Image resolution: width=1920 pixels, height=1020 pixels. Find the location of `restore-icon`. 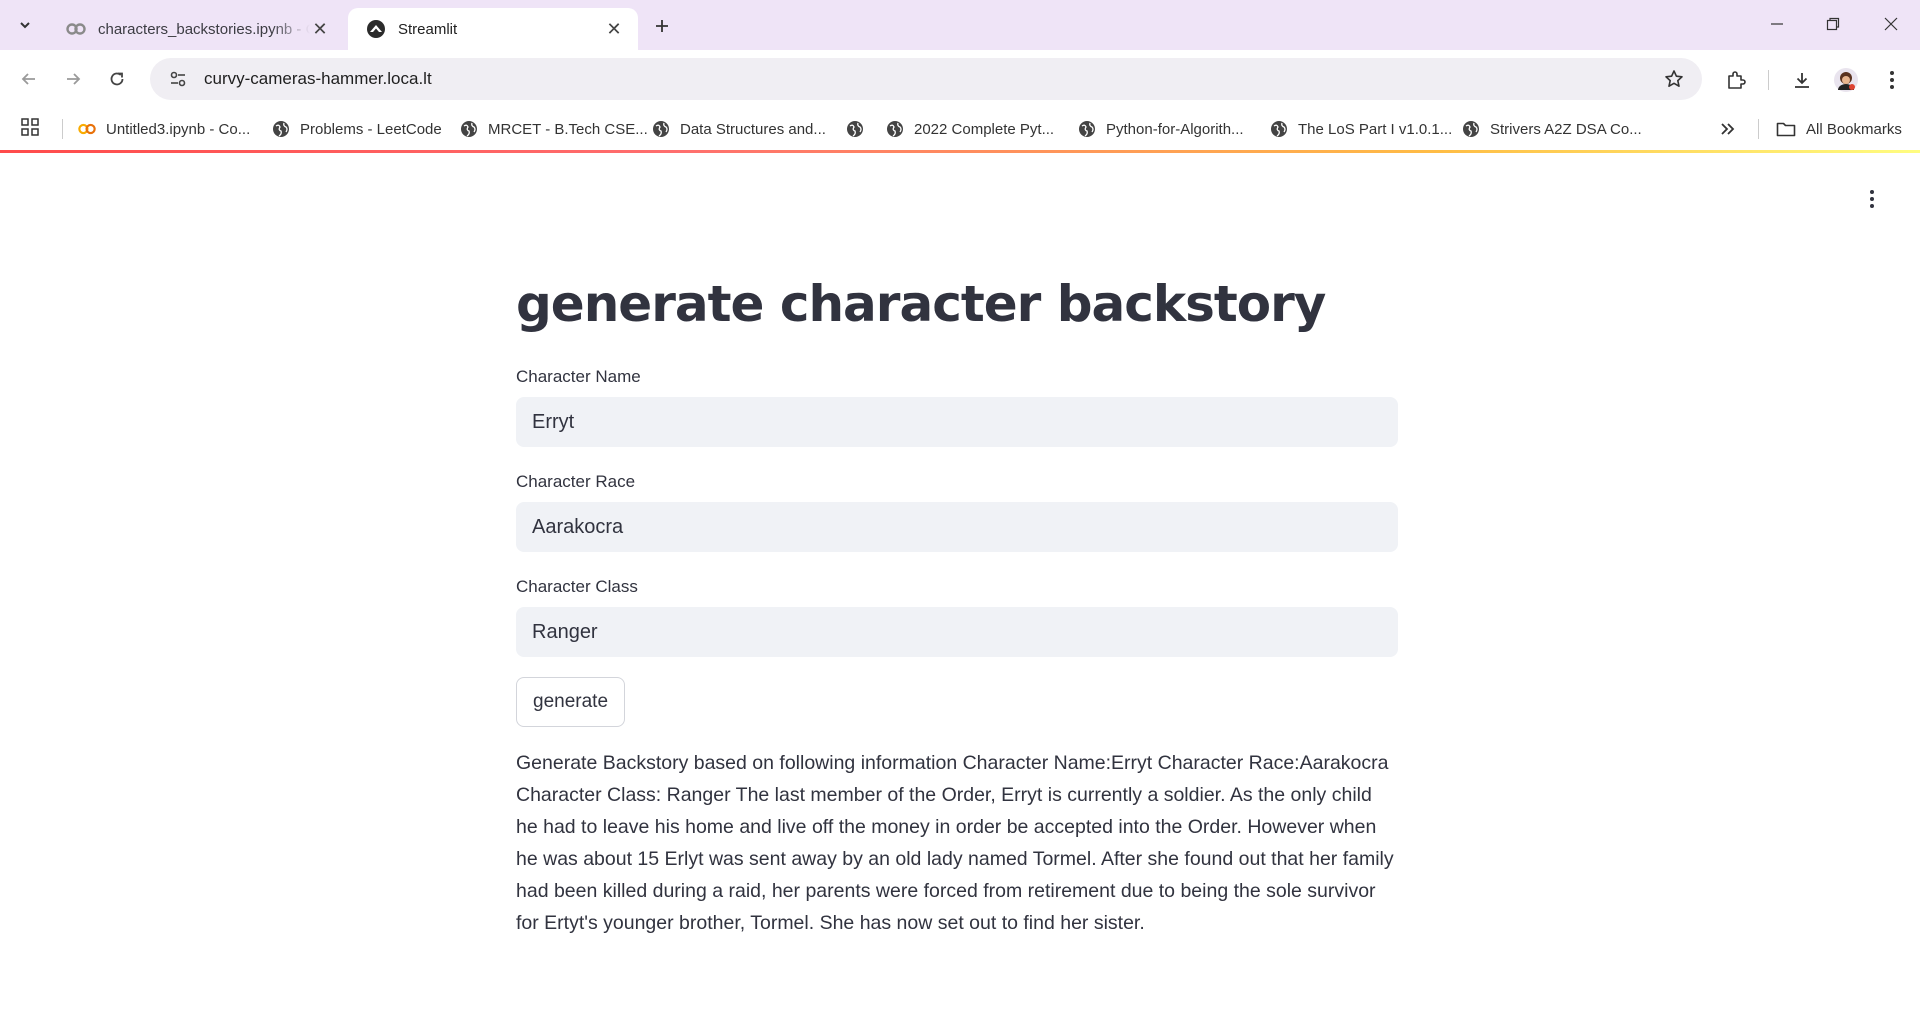

restore-icon is located at coordinates (1833, 24).